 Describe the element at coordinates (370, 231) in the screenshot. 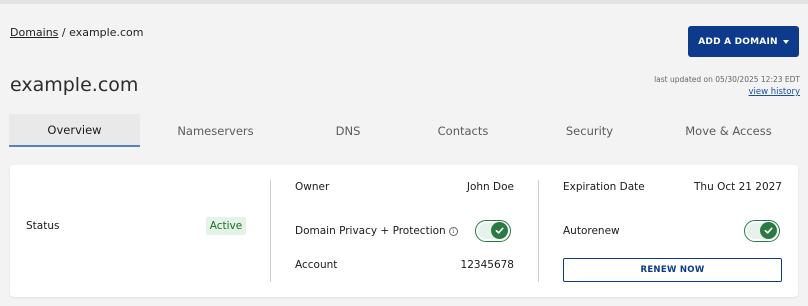

I see `privacy-label: Domain Privacy + Protection` at that location.